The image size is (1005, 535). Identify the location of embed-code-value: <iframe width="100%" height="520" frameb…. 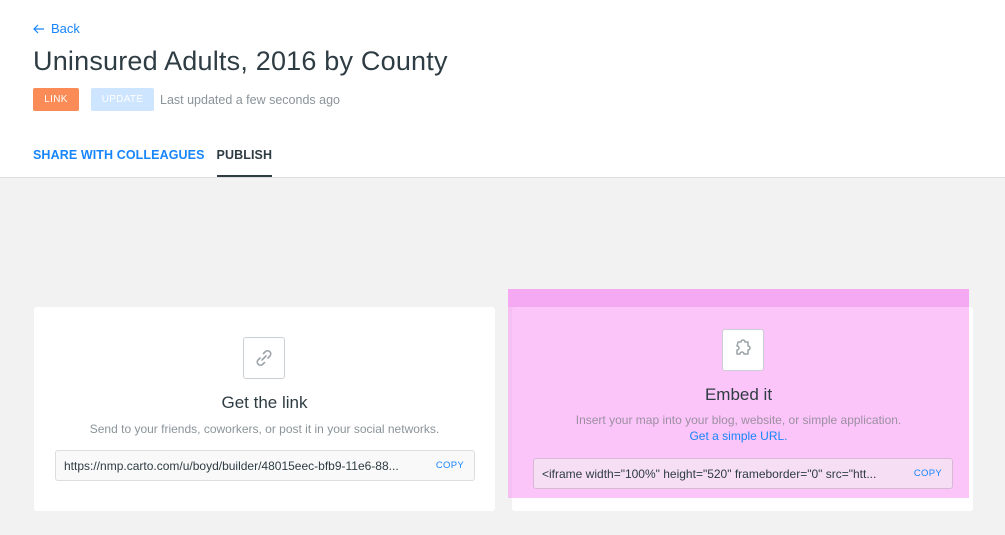
(719, 474).